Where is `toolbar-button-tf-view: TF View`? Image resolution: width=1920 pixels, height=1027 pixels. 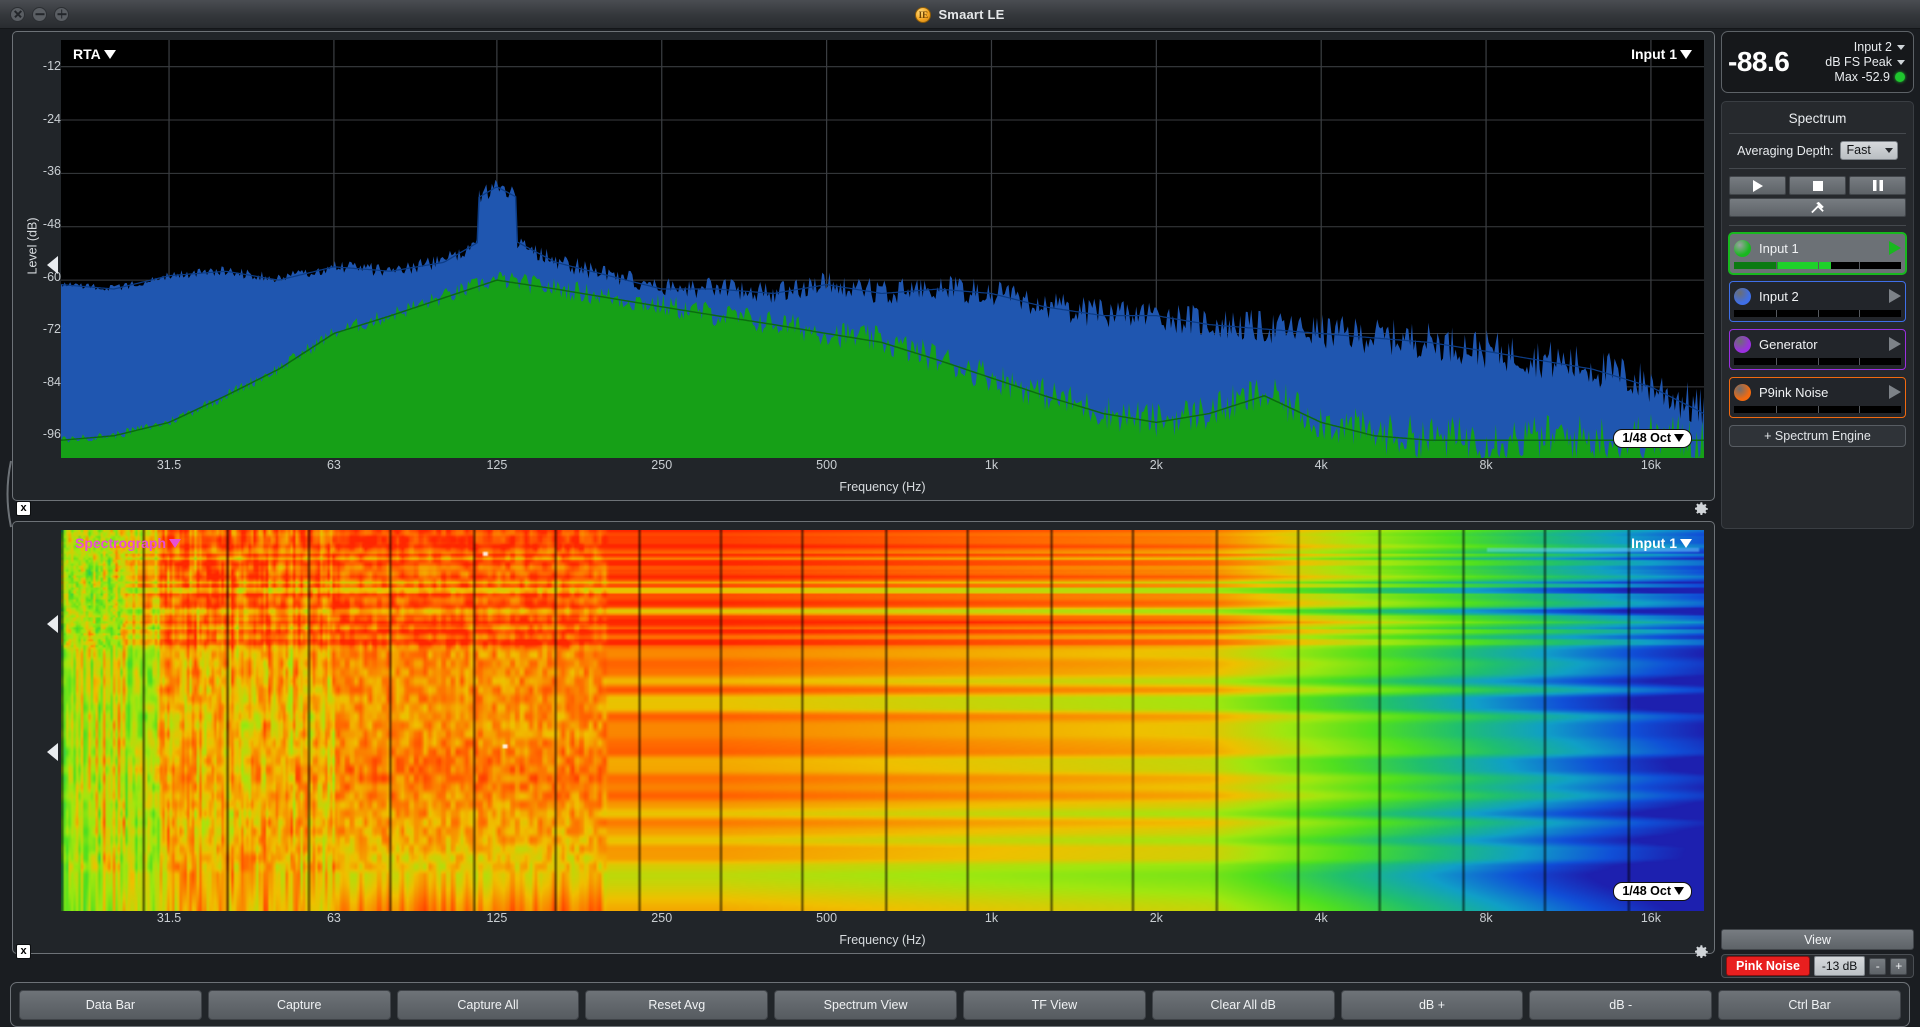 toolbar-button-tf-view: TF View is located at coordinates (1054, 1004).